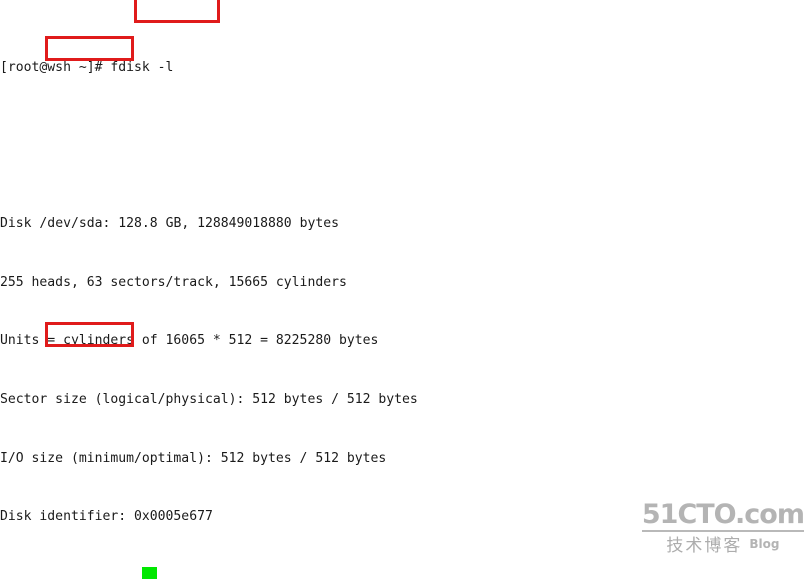 This screenshot has width=812, height=579. I want to click on watermark-chinese: 技术博客, so click(704, 546).